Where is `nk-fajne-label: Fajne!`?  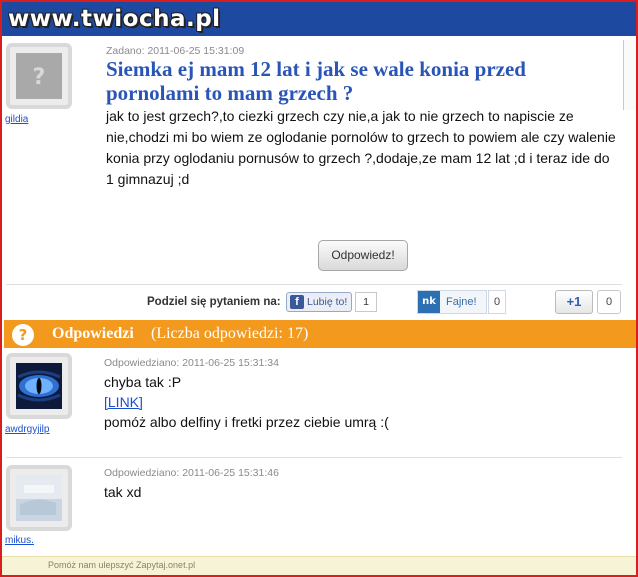 nk-fajne-label: Fajne! is located at coordinates (461, 302).